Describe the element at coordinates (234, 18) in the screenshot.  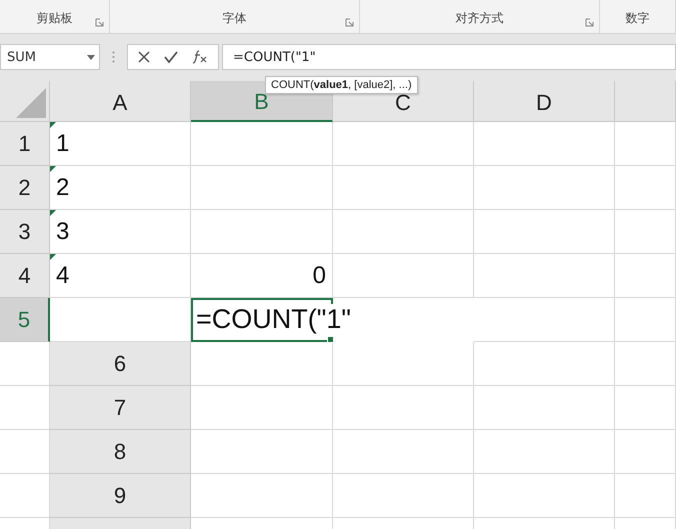
I see `ribbon-group-label: 字体` at that location.